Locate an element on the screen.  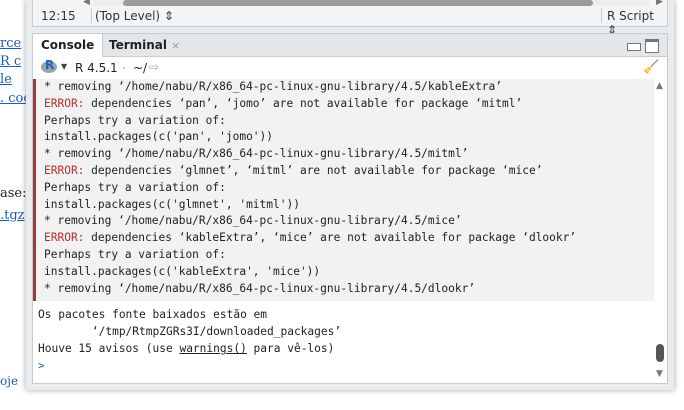
editor-status-bar: ◀ ▶ 12:15 (Top Level) ⇕ R Script ⇕ is located at coordinates (350, 18).